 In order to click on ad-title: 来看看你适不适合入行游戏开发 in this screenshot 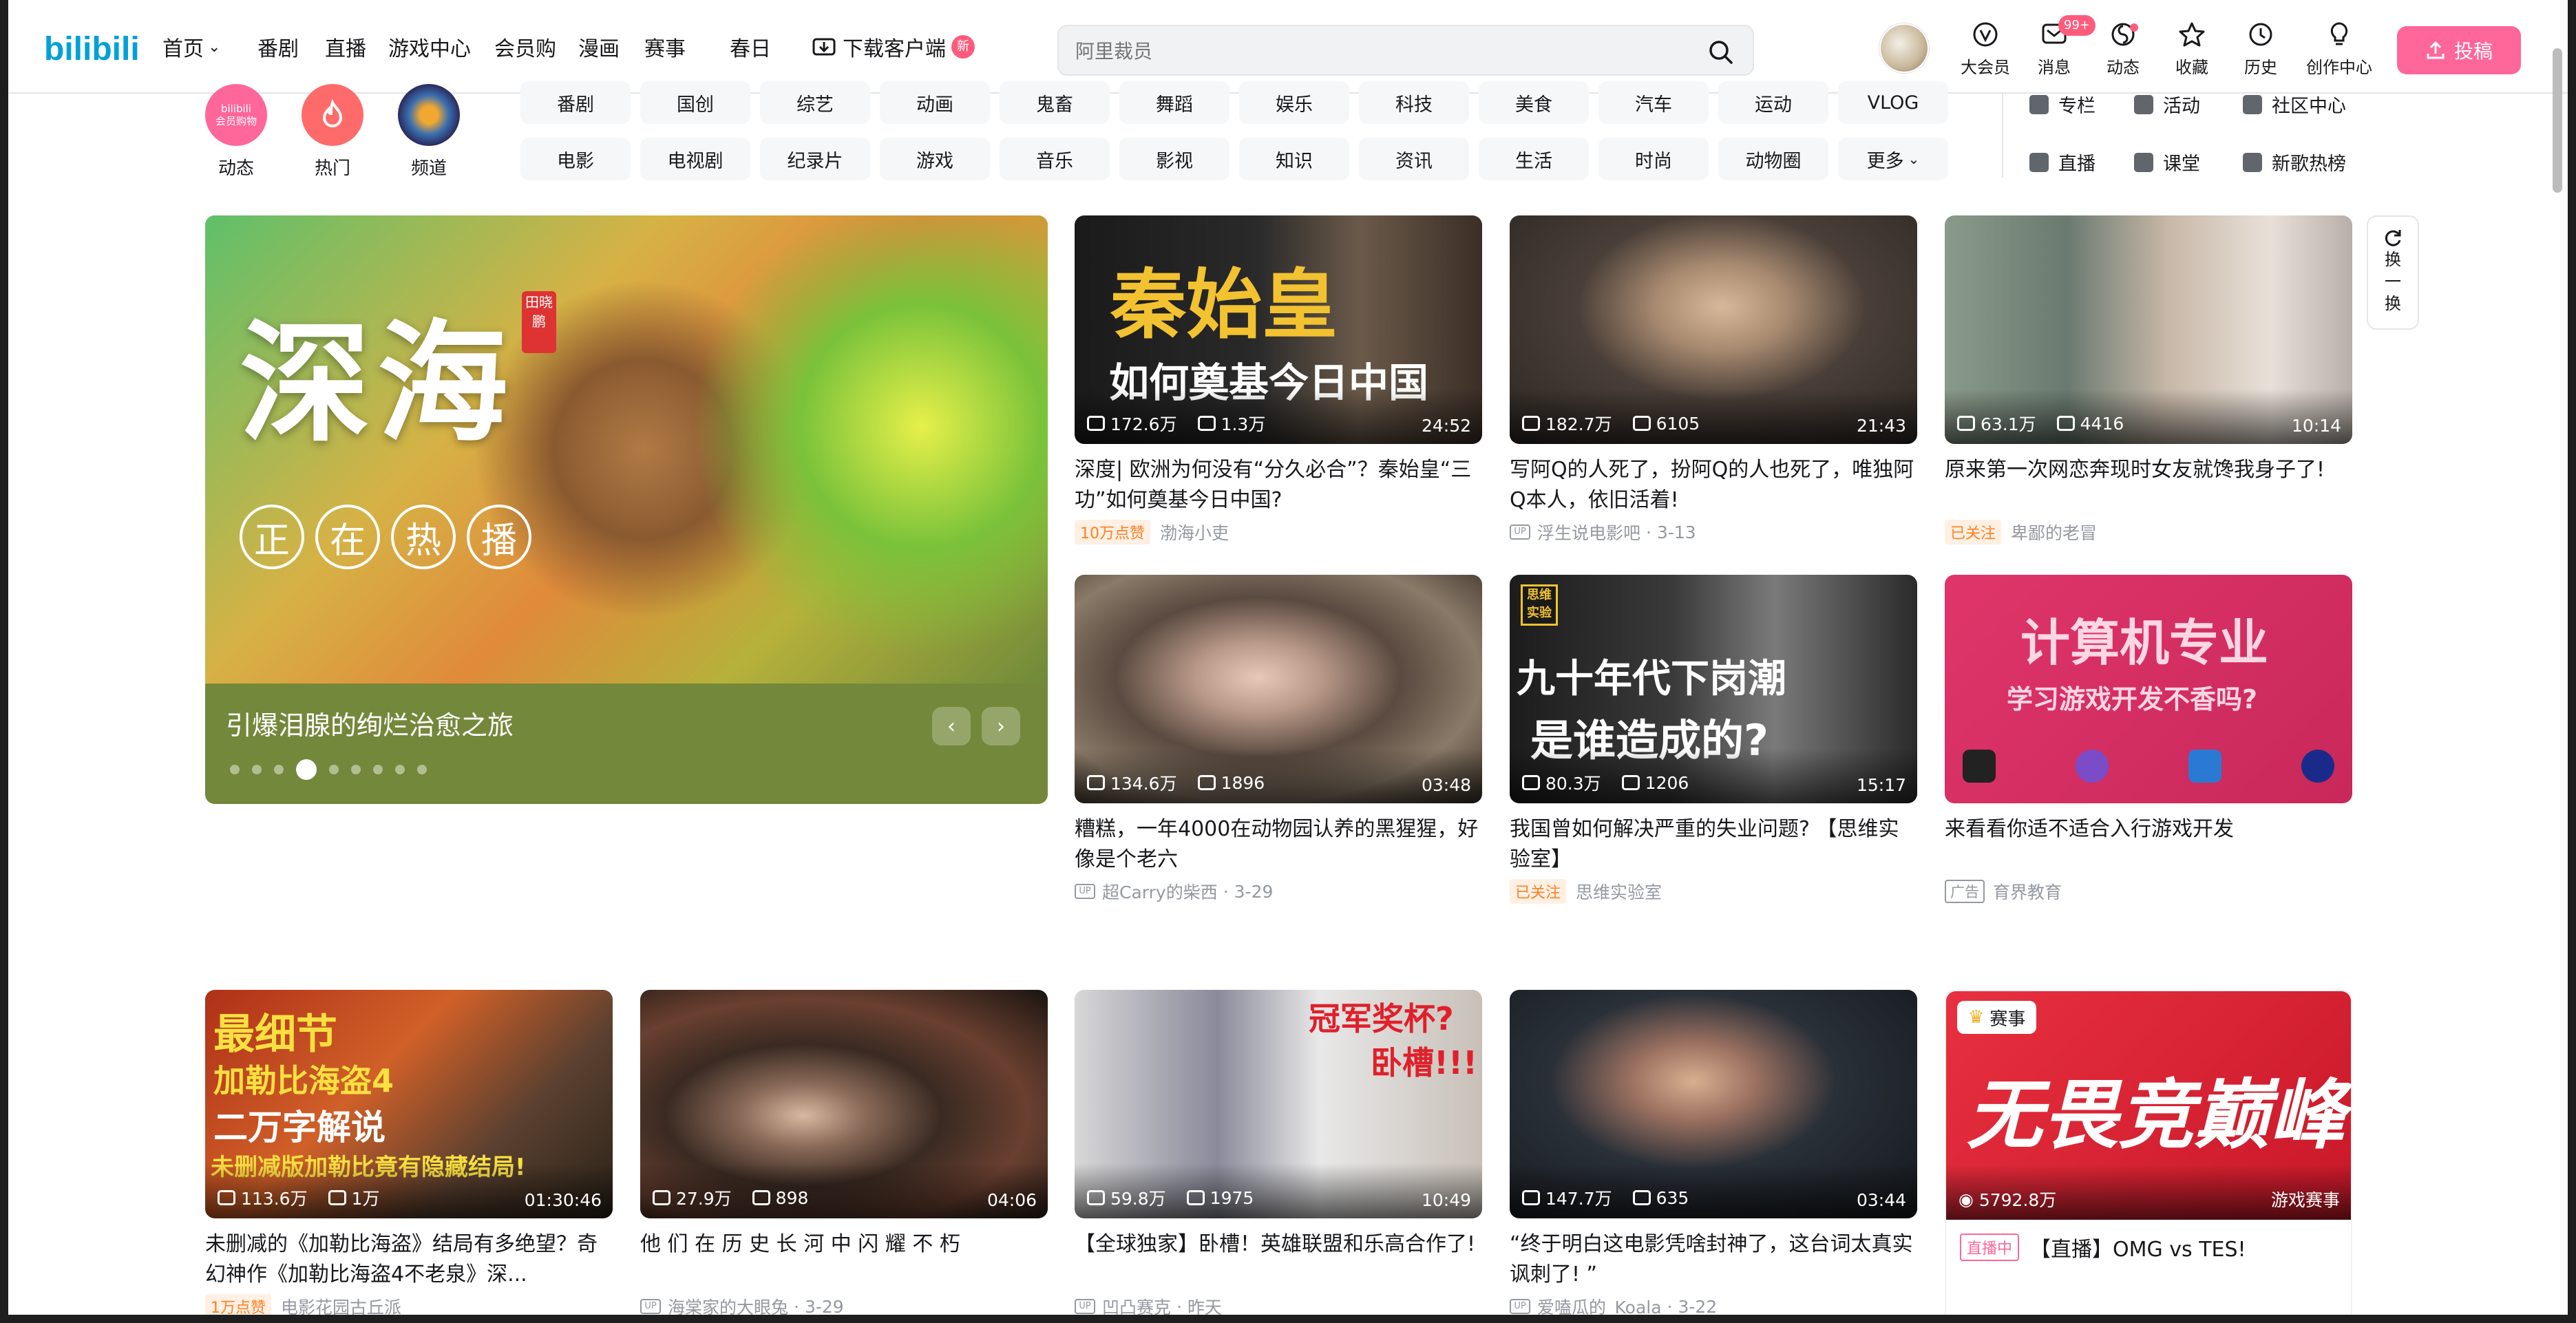, I will do `click(2149, 845)`.